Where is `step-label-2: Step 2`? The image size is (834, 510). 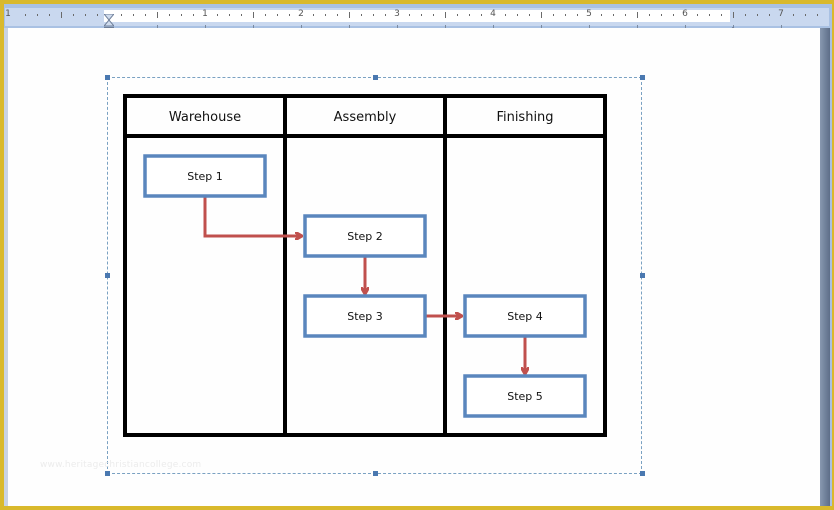 step-label-2: Step 2 is located at coordinates (365, 236).